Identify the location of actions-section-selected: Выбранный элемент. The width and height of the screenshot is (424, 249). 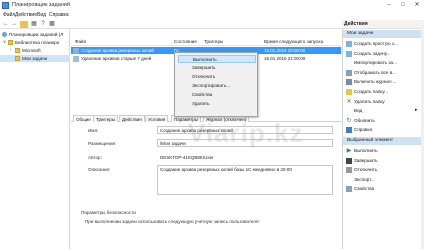
(383, 141).